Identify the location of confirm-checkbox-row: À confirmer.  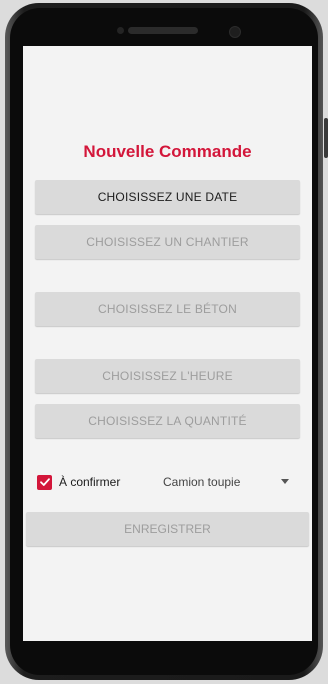
(78, 482).